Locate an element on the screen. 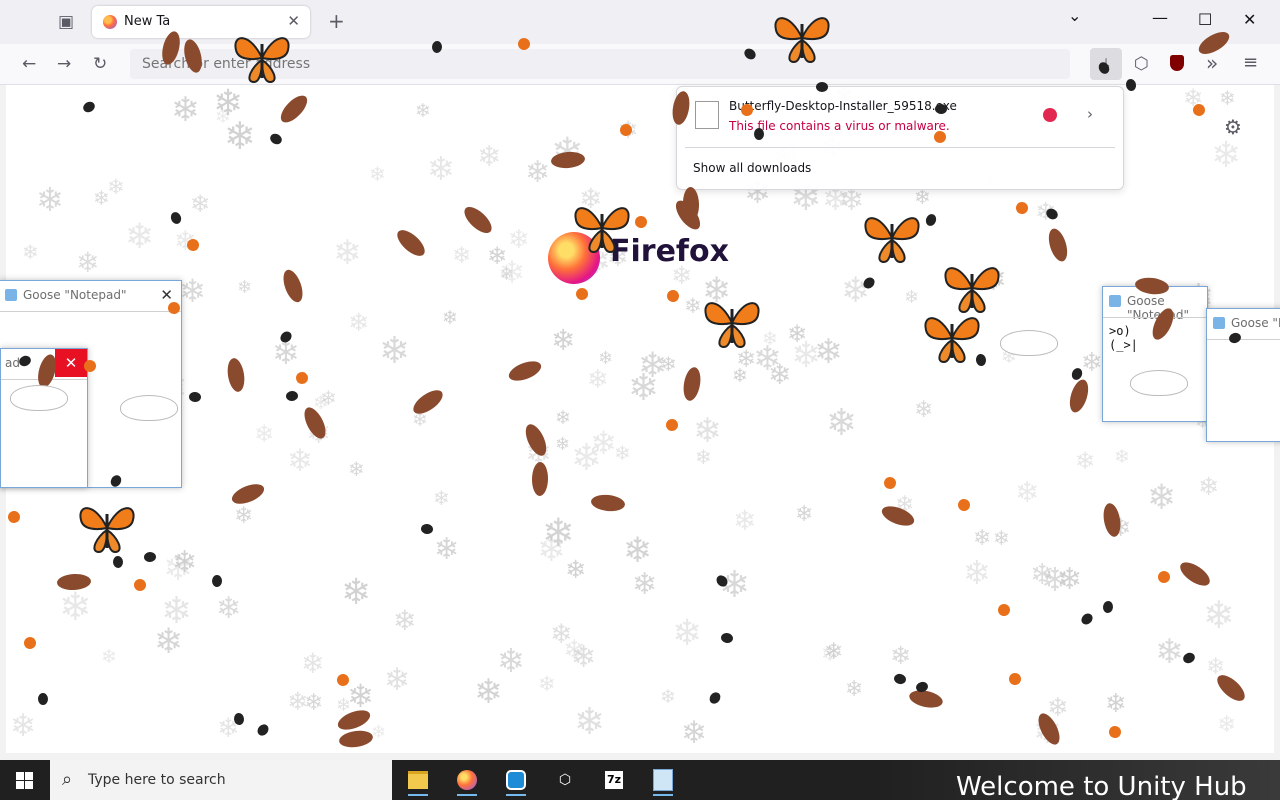 The width and height of the screenshot is (1280, 800). 7zip-icon: 7z is located at coordinates (614, 780).